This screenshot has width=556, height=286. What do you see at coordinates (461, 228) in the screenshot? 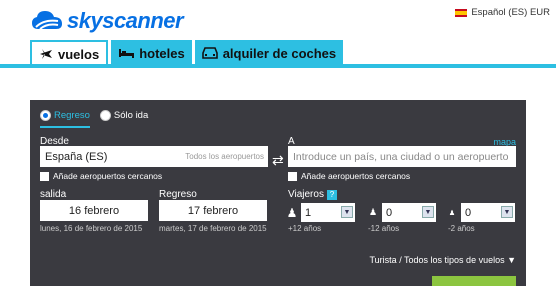
I see `infants-age: -2 años` at bounding box center [461, 228].